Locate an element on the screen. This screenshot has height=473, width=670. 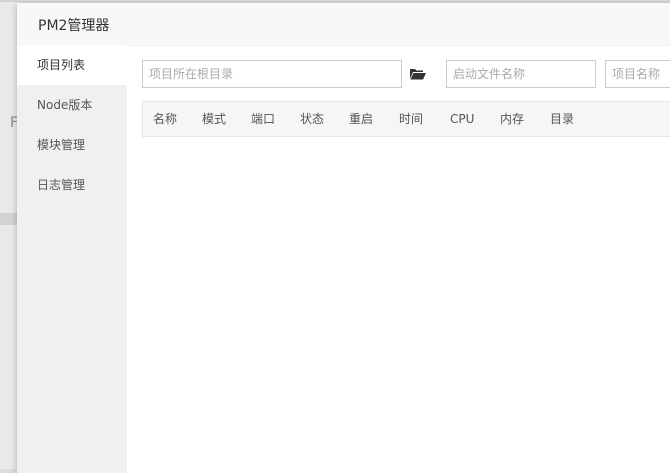
project-name-input is located at coordinates (637, 74).